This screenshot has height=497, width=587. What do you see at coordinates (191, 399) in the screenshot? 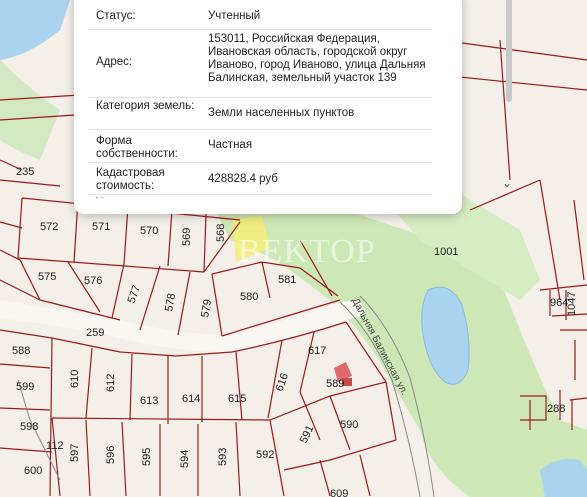
I see `plot-label-614: 614` at bounding box center [191, 399].